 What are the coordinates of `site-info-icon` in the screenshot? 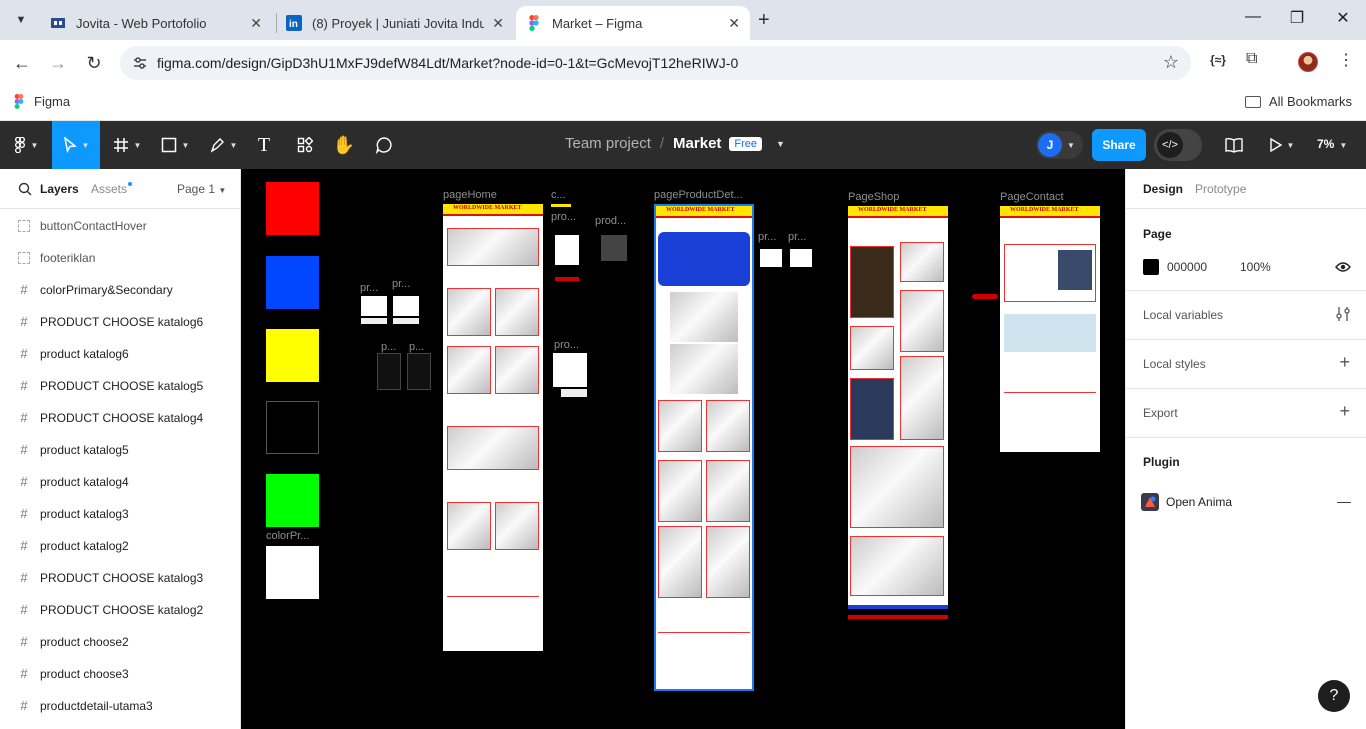 It's located at (140, 63).